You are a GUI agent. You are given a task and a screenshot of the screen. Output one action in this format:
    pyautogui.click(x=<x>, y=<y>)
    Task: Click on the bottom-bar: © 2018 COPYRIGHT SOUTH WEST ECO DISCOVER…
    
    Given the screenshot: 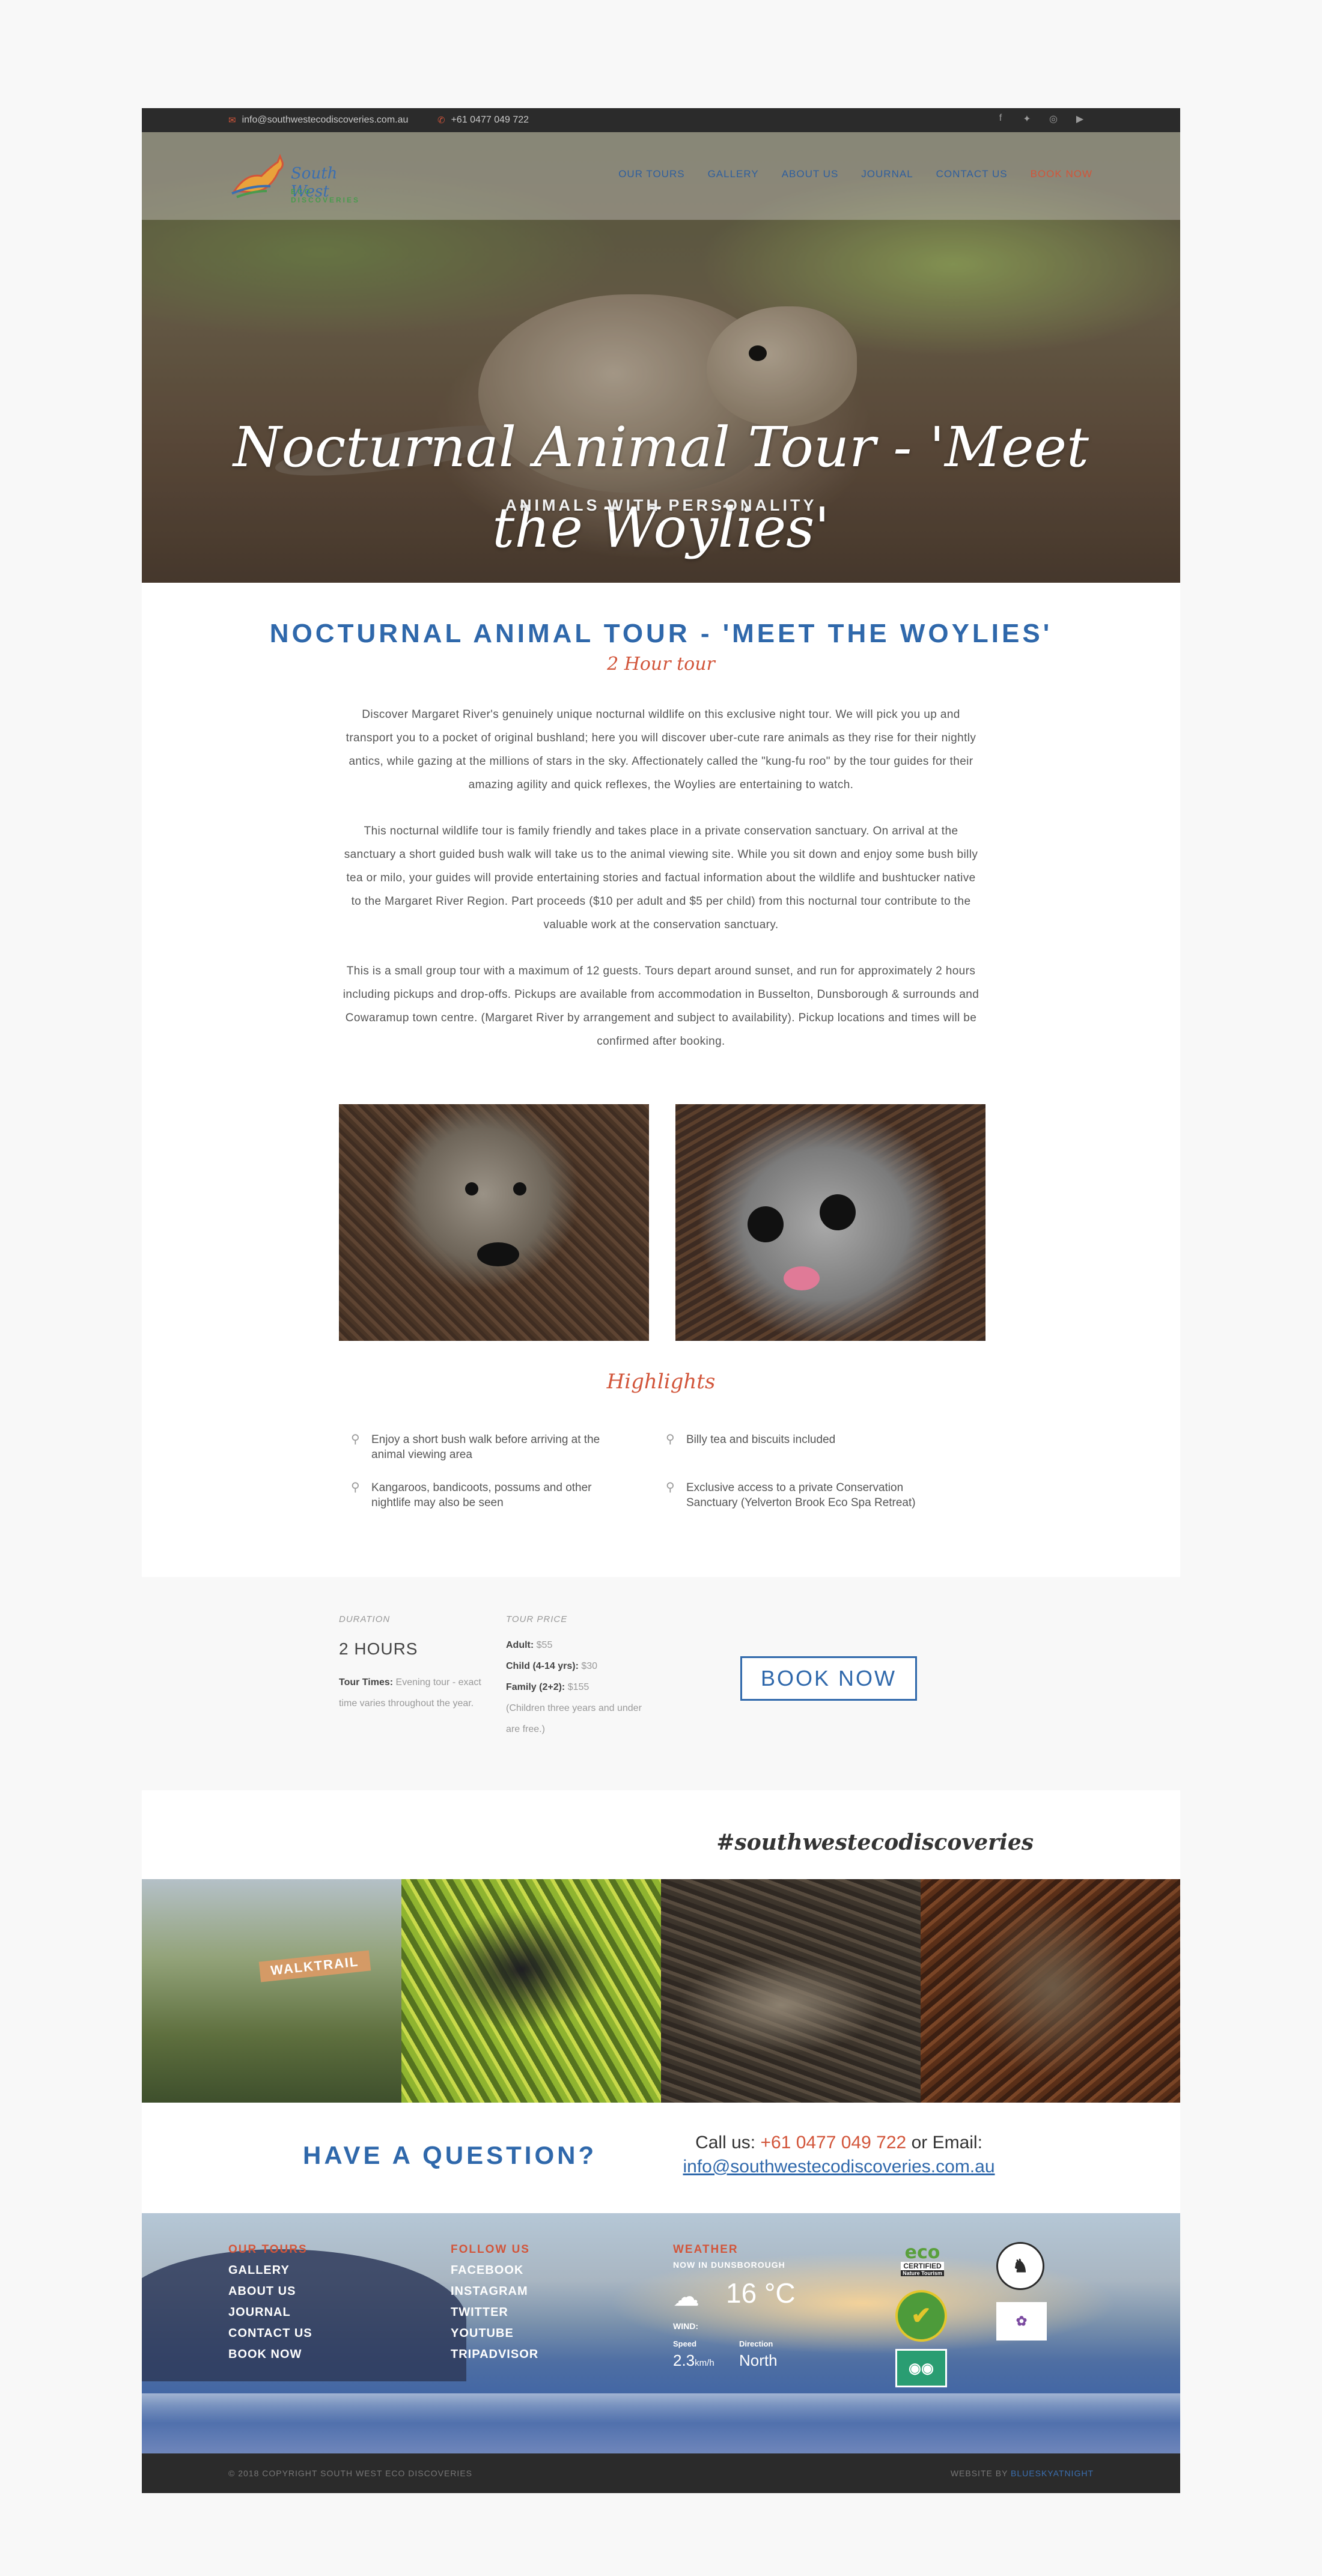 What is the action you would take?
    pyautogui.click(x=661, y=2473)
    